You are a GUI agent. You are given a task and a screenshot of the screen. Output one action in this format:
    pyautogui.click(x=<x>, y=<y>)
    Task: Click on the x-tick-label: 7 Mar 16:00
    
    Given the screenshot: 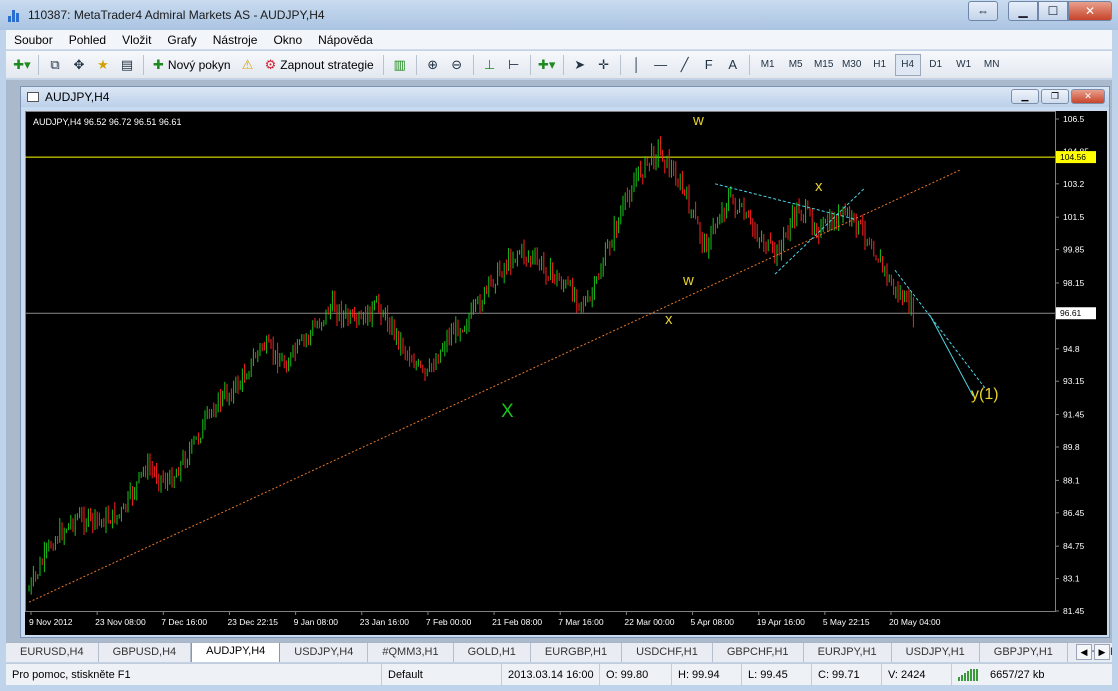 What is the action you would take?
    pyautogui.click(x=581, y=622)
    